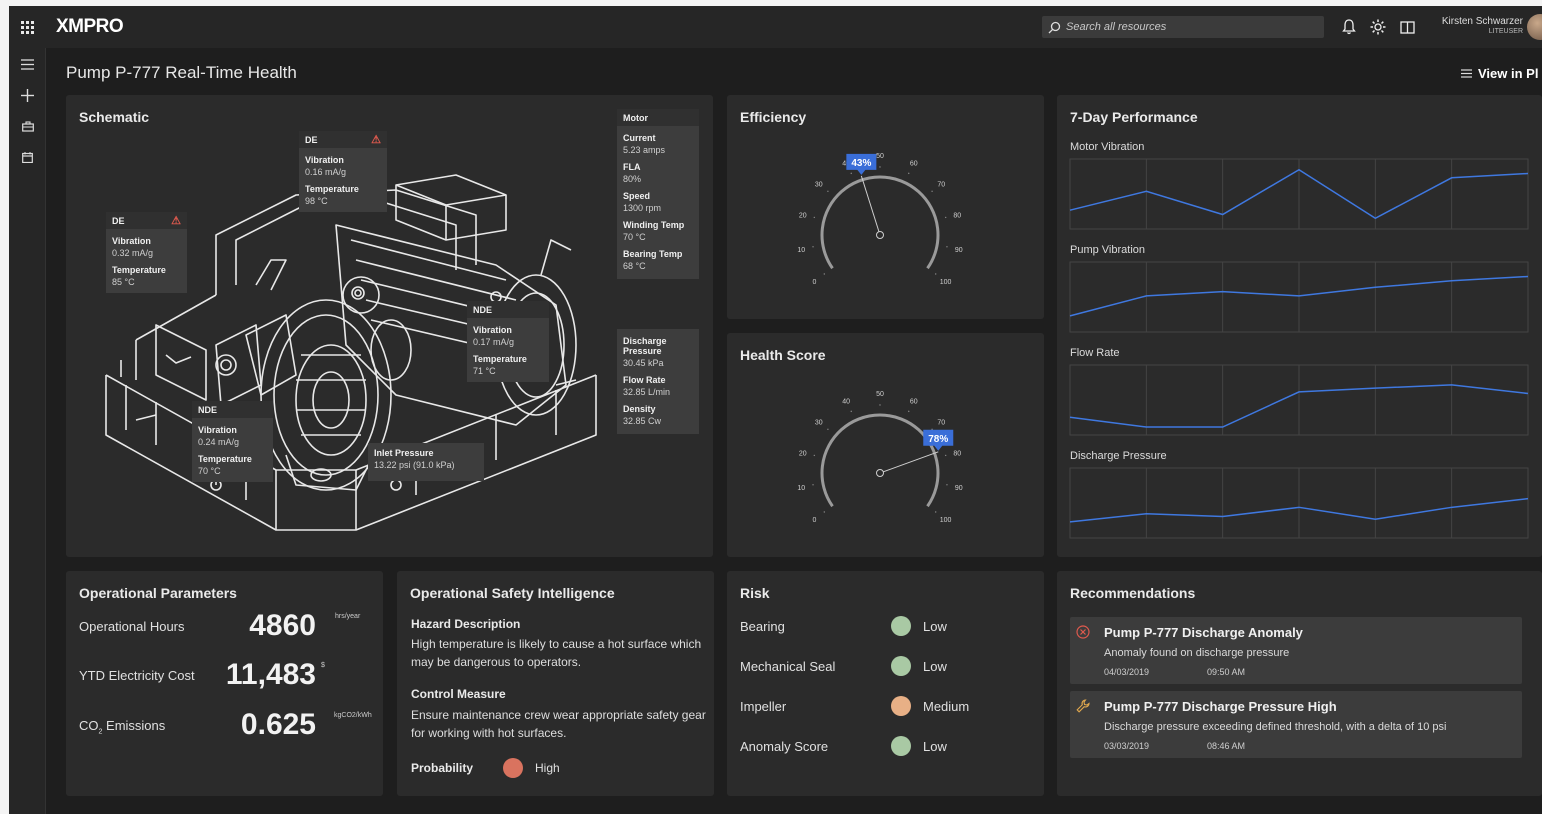 This screenshot has width=1542, height=814. What do you see at coordinates (762, 626) in the screenshot?
I see `risk-label: Bearing` at bounding box center [762, 626].